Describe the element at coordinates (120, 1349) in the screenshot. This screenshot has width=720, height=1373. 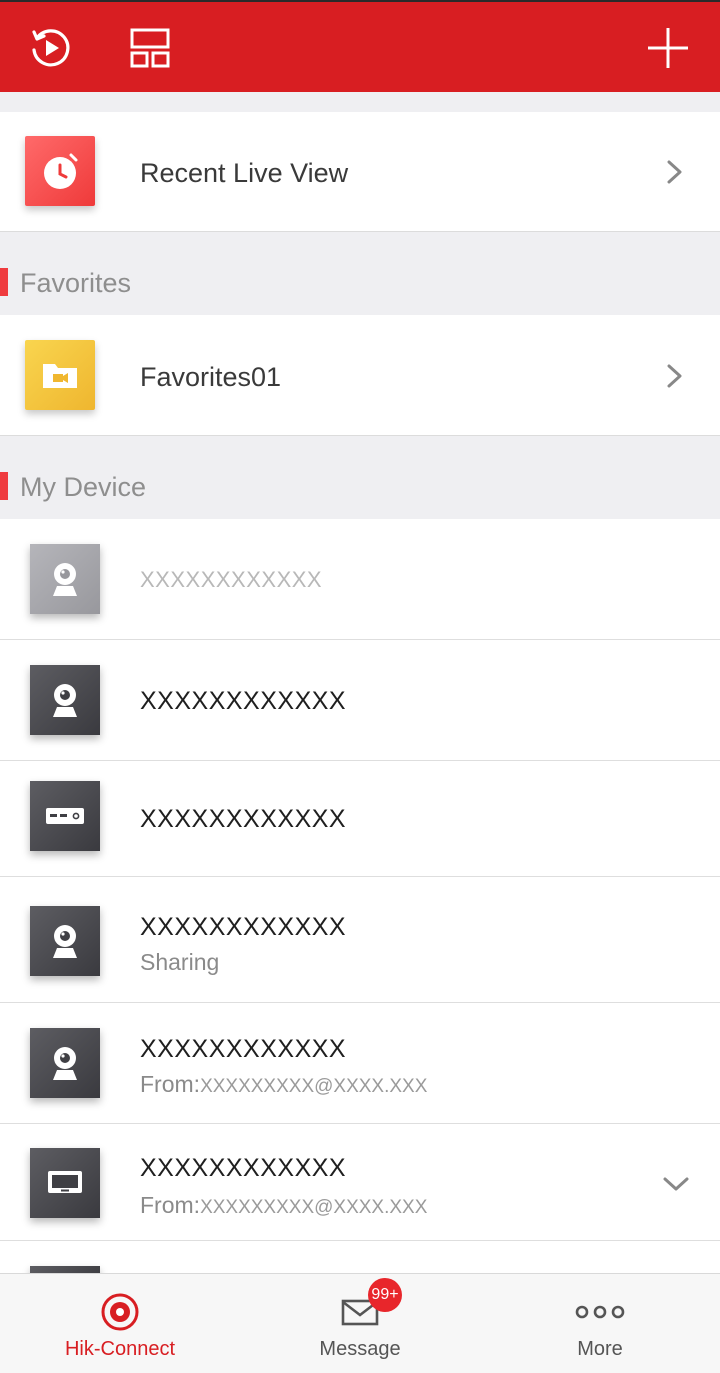
I see `nav-label: Hik-Connect` at that location.